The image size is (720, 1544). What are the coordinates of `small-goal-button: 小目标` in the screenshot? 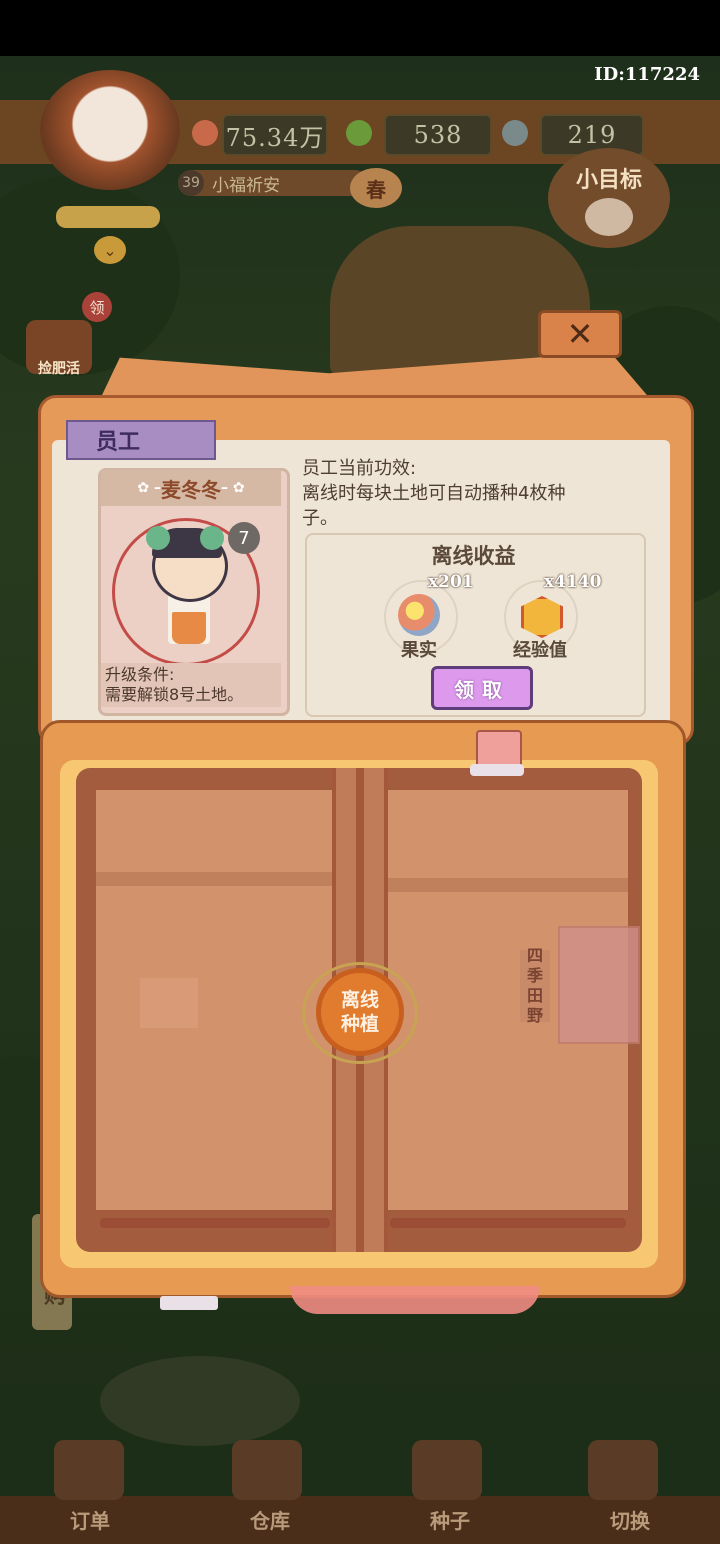 It's located at (609, 198).